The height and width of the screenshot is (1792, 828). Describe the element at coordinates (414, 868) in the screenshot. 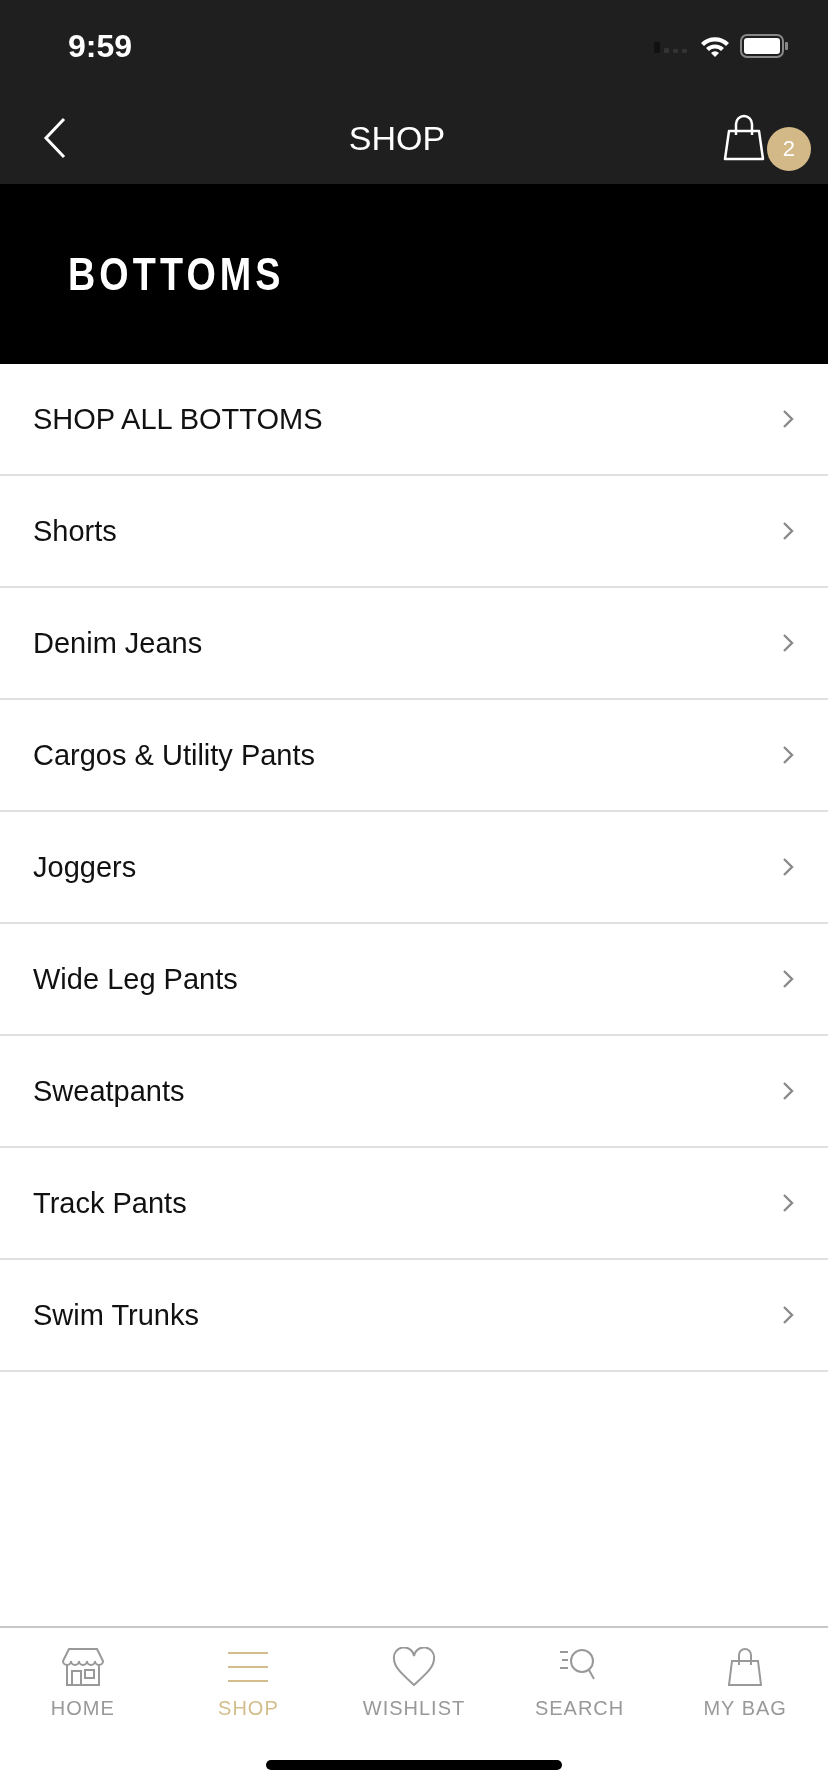

I see `category-row: Joggers` at that location.